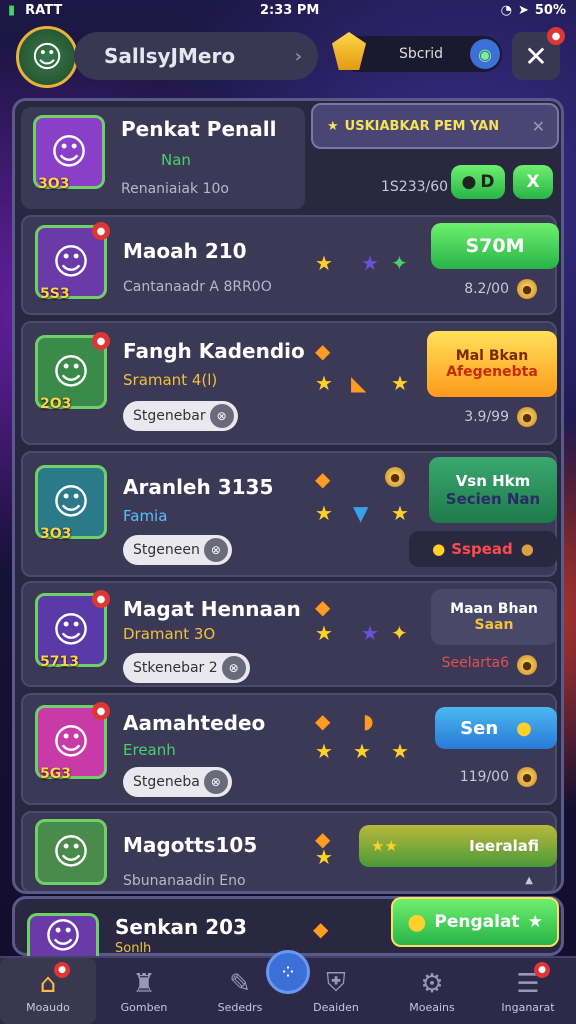  Describe the element at coordinates (190, 845) in the screenshot. I see `player-name: Magotts105` at that location.